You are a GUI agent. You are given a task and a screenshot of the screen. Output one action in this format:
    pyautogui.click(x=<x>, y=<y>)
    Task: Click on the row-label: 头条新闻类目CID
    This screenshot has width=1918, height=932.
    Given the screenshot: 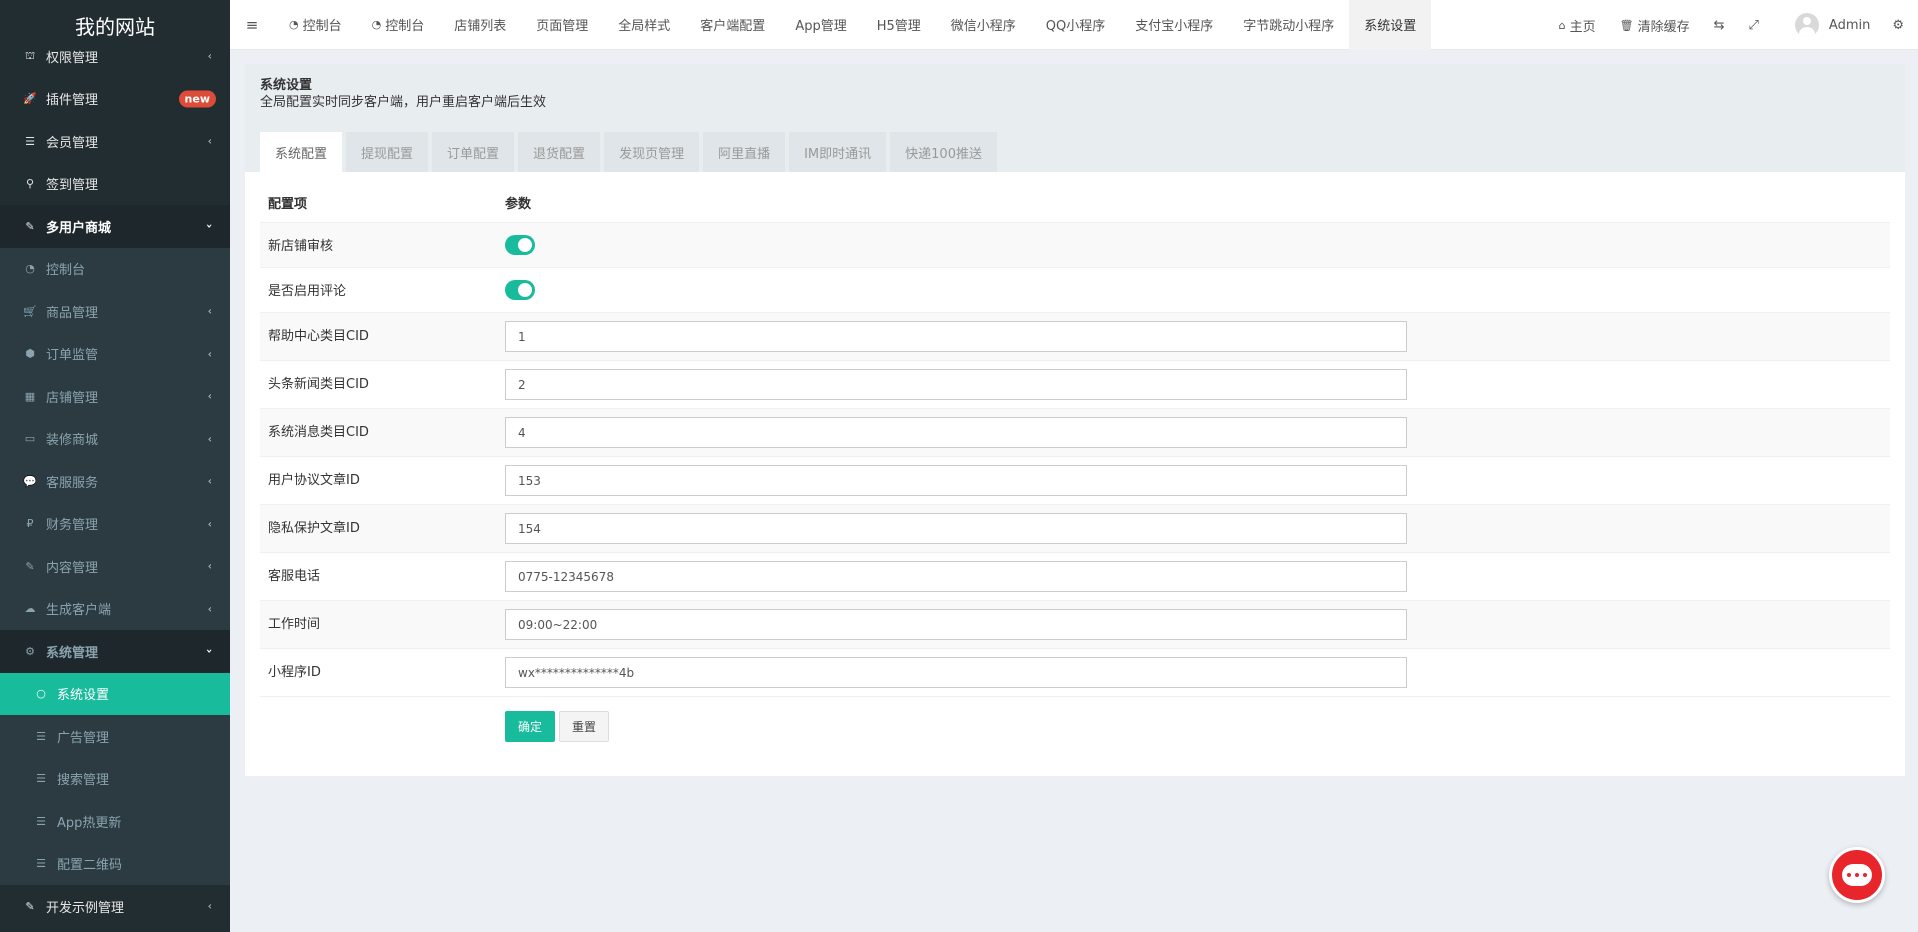 What is the action you would take?
    pyautogui.click(x=318, y=384)
    